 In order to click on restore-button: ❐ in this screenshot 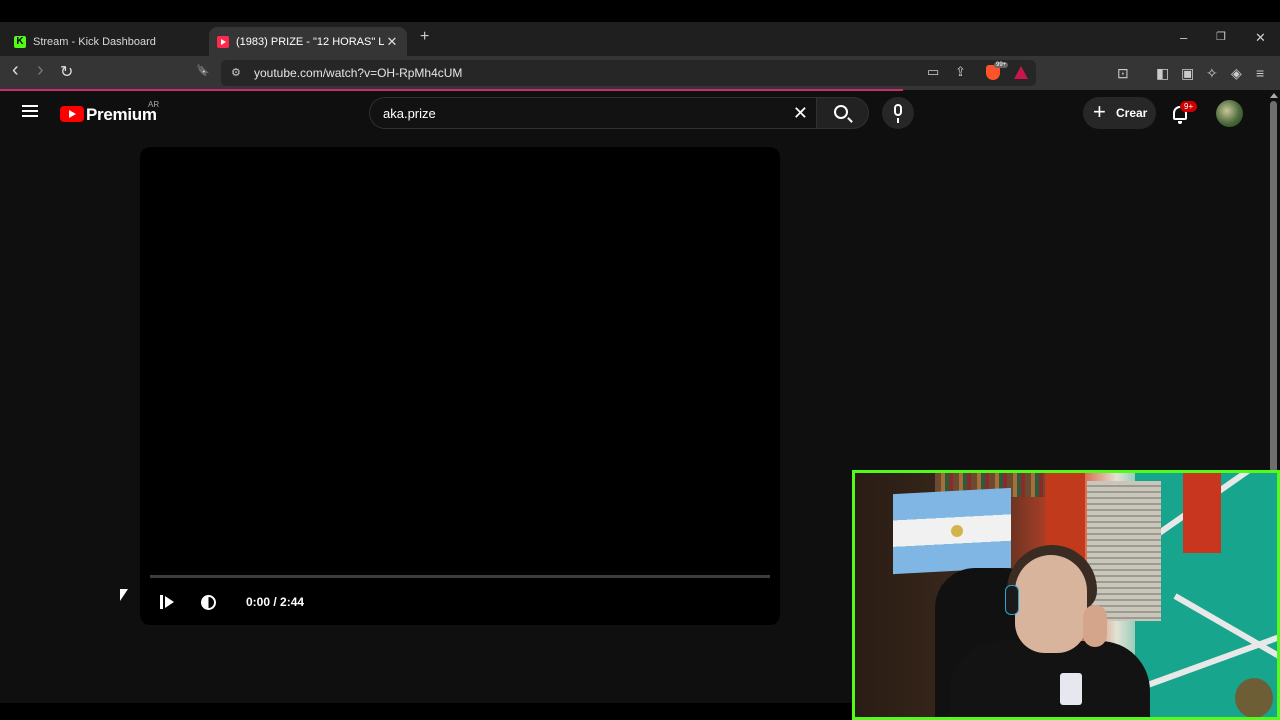, I will do `click(1221, 36)`.